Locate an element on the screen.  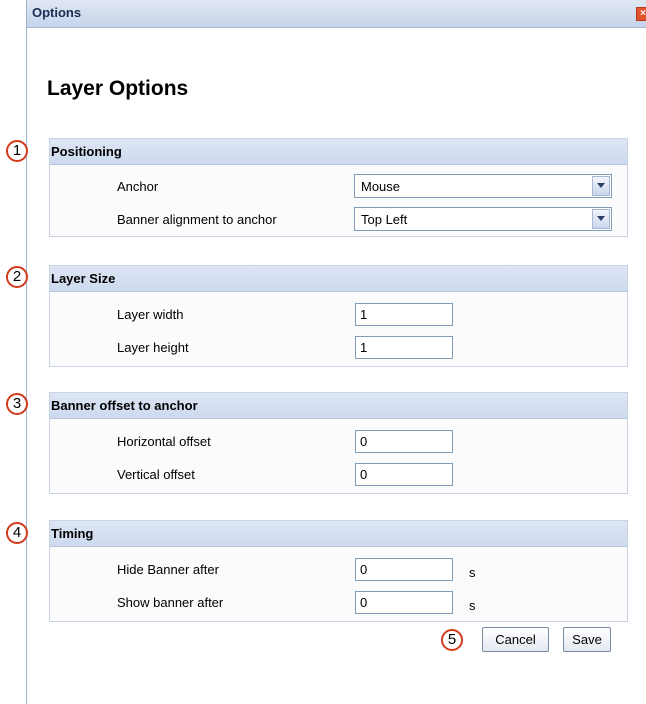
horizontal-offset-label: Horizontal offset is located at coordinates (164, 441).